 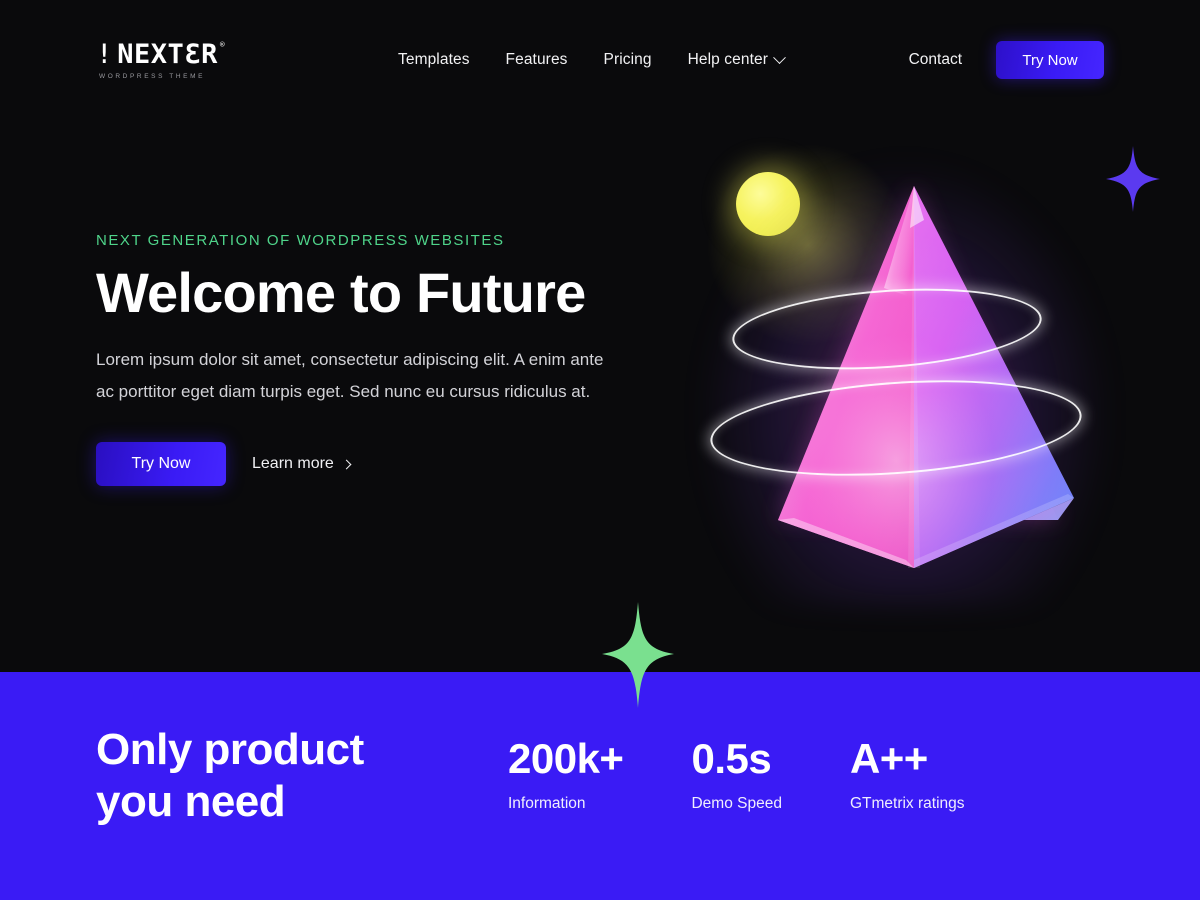 I want to click on nav-item-templates: Templates, so click(x=434, y=60).